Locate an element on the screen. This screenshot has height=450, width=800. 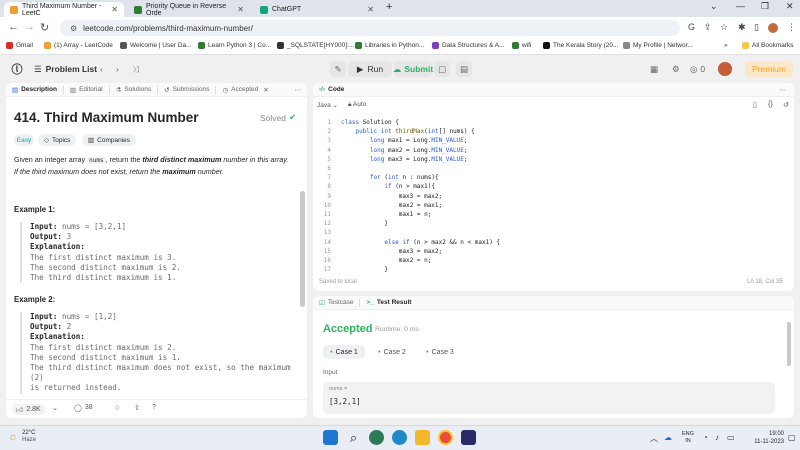
tab-test-result: >_ Test Result is located at coordinates (388, 303).